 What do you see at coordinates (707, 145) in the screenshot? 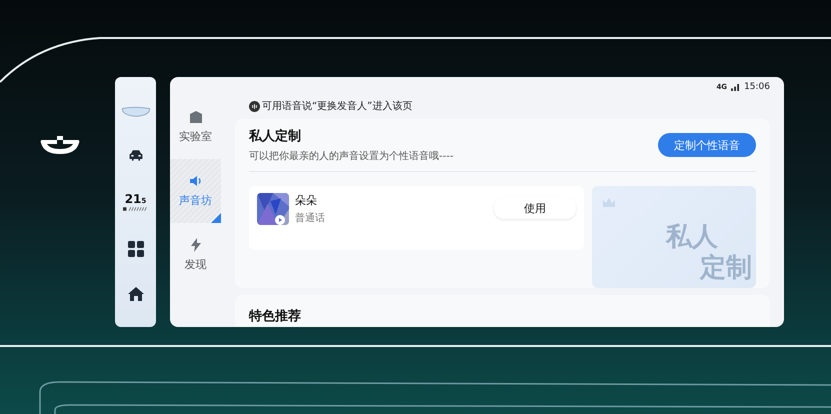
I see `customize-voice-button: 定制个性语音` at bounding box center [707, 145].